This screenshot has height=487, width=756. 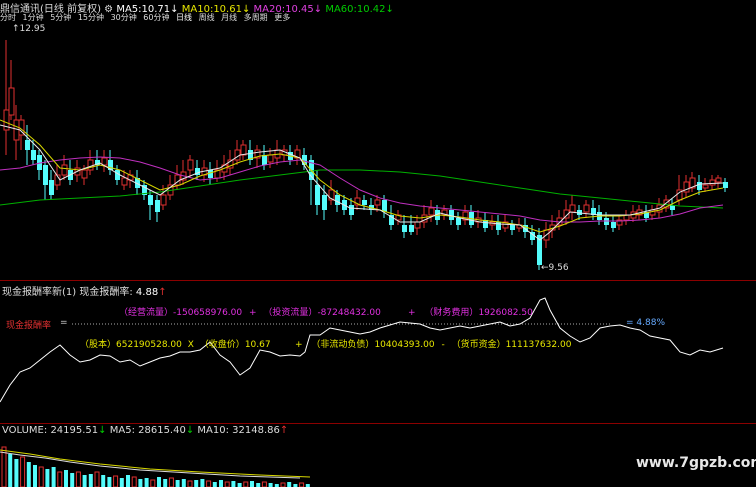 I want to click on noncurr-label: （非流动负债）, so click(x=343, y=345).